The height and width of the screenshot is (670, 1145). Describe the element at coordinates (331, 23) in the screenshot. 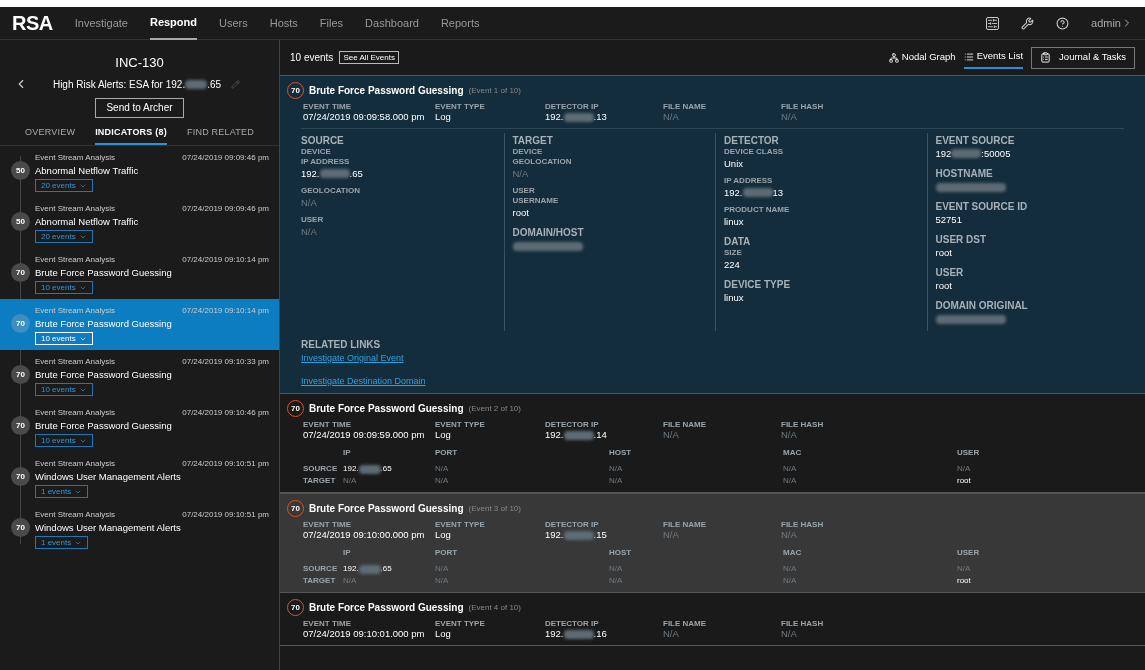

I see `nav-tab: Files` at that location.